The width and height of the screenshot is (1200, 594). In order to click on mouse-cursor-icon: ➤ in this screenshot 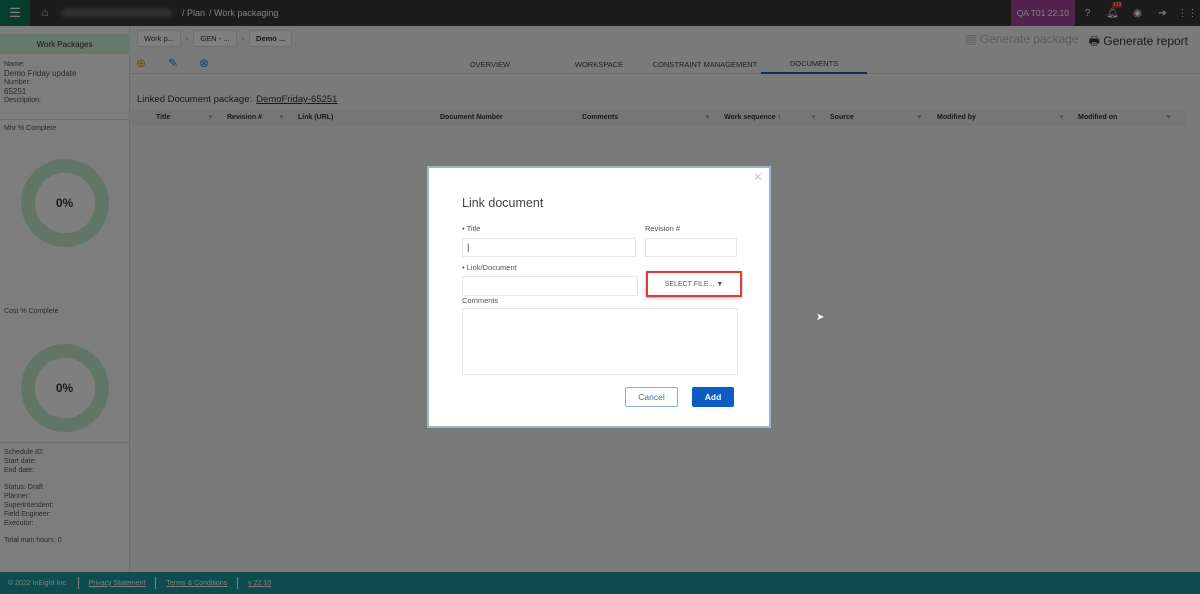, I will do `click(820, 317)`.